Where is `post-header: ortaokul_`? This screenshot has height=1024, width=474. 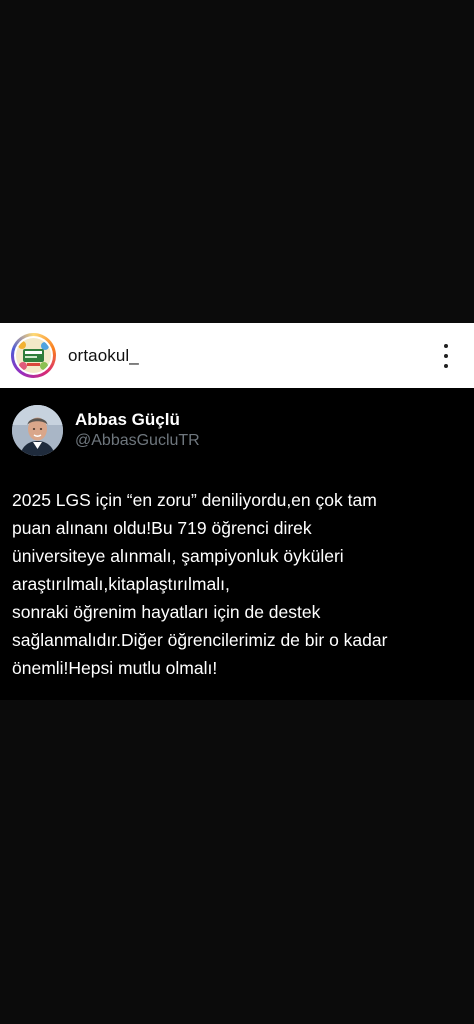 post-header: ortaokul_ is located at coordinates (237, 355).